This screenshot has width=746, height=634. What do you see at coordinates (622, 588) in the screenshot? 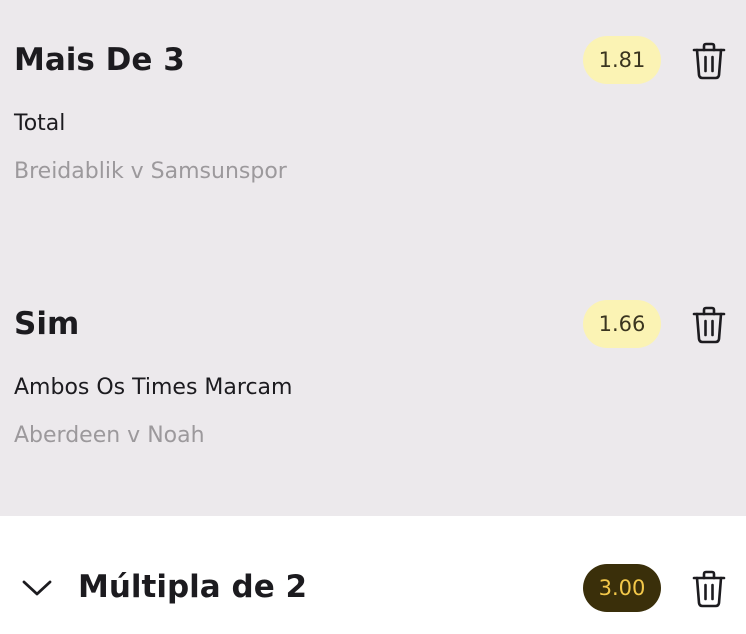
I see `multiple-odds-badge: 3.00` at bounding box center [622, 588].